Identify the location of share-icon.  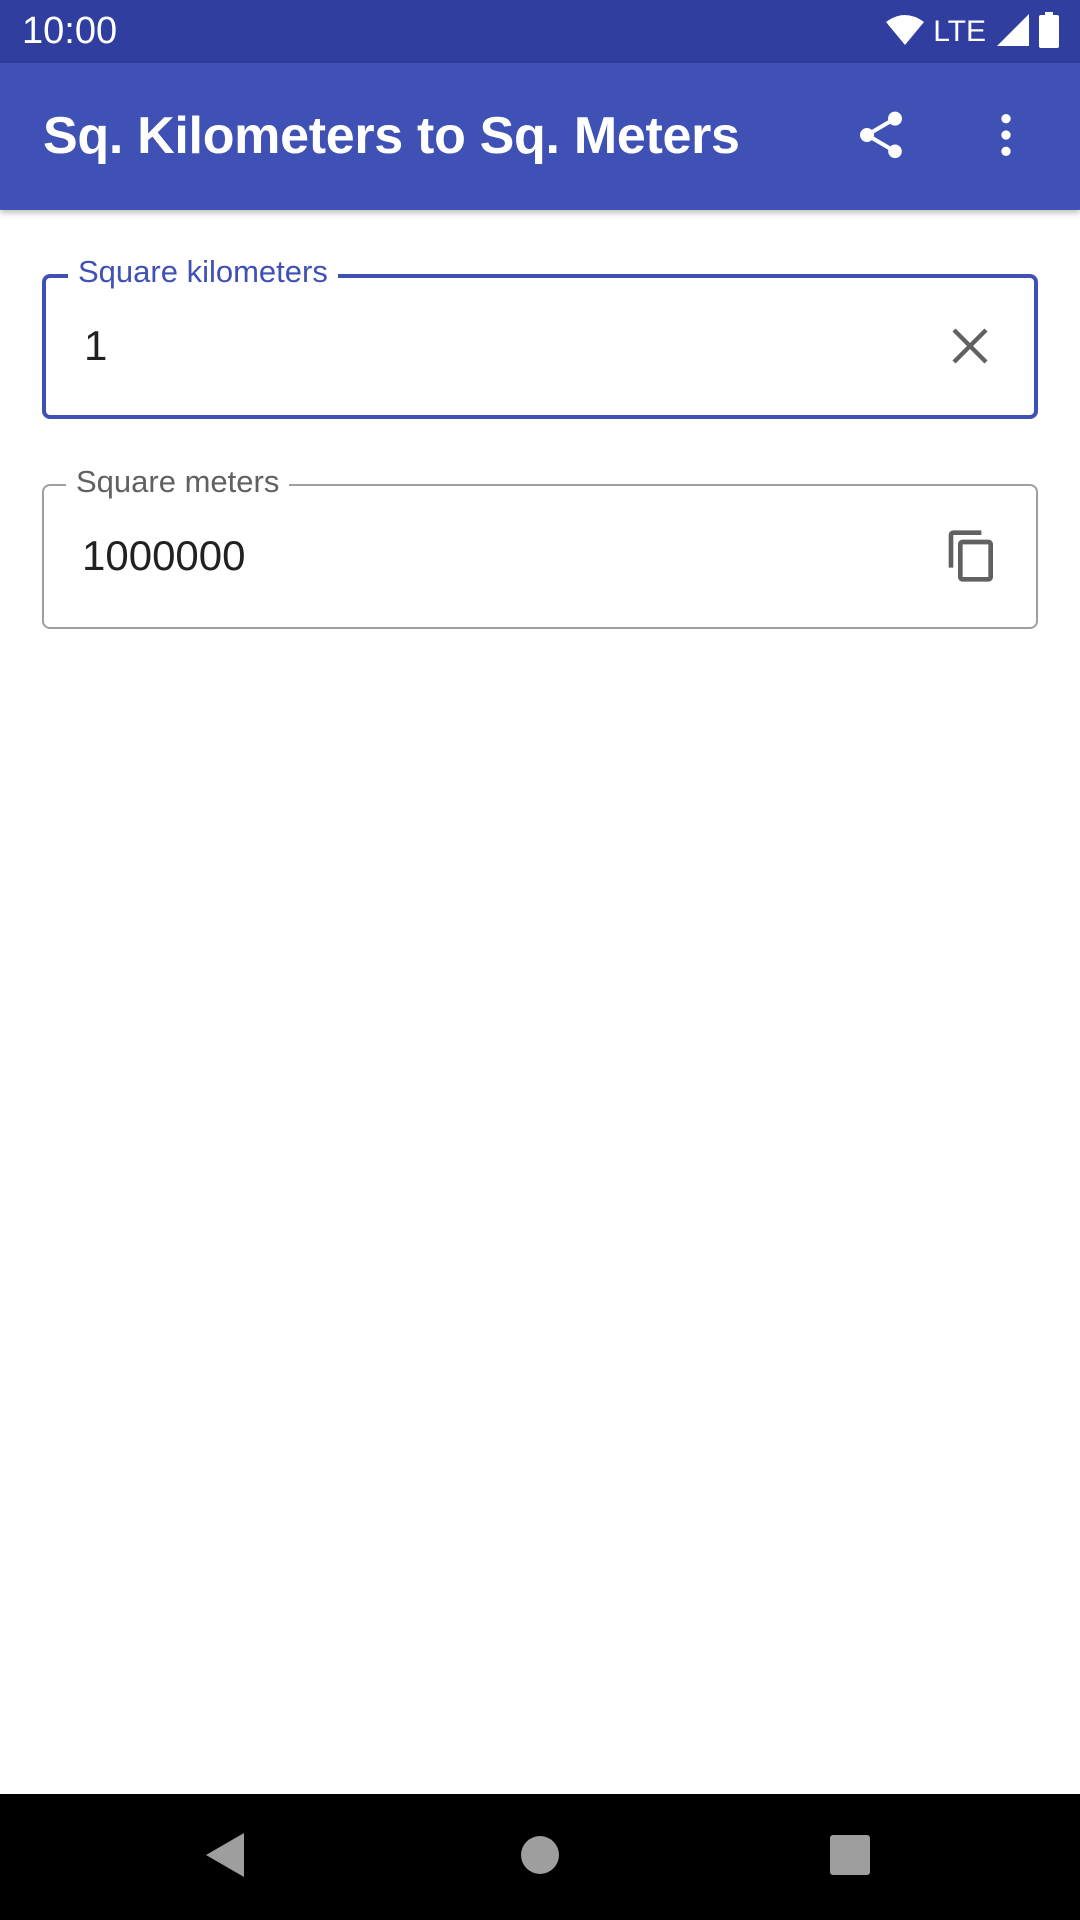
(881, 137).